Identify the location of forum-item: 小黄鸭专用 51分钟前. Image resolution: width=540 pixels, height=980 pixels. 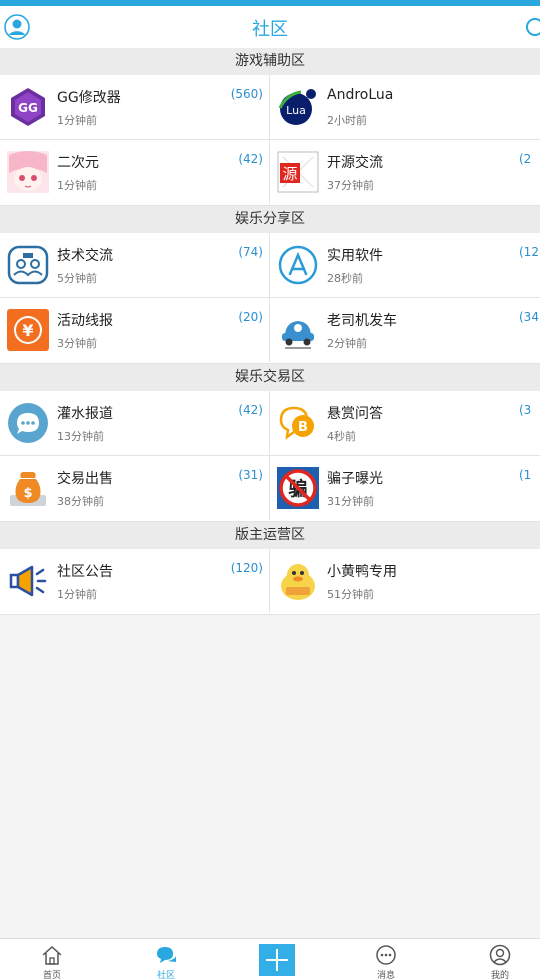
(405, 581).